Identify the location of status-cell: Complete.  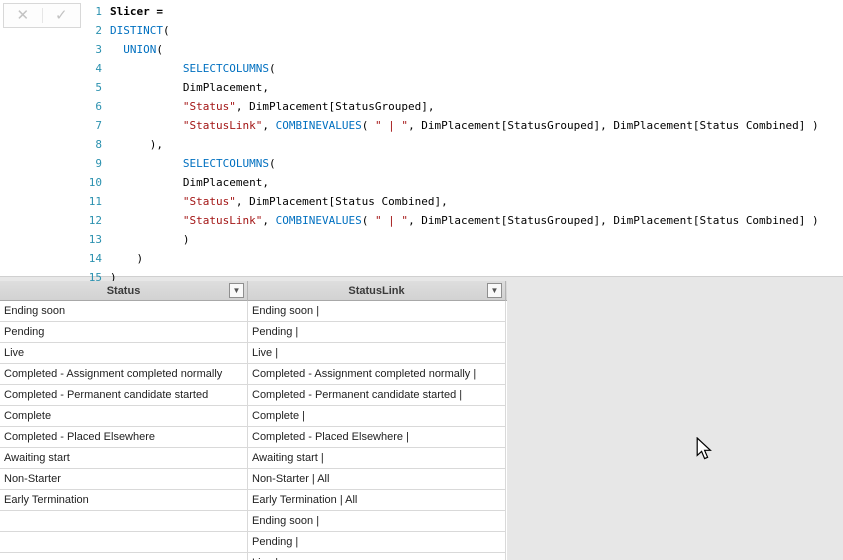
(124, 416).